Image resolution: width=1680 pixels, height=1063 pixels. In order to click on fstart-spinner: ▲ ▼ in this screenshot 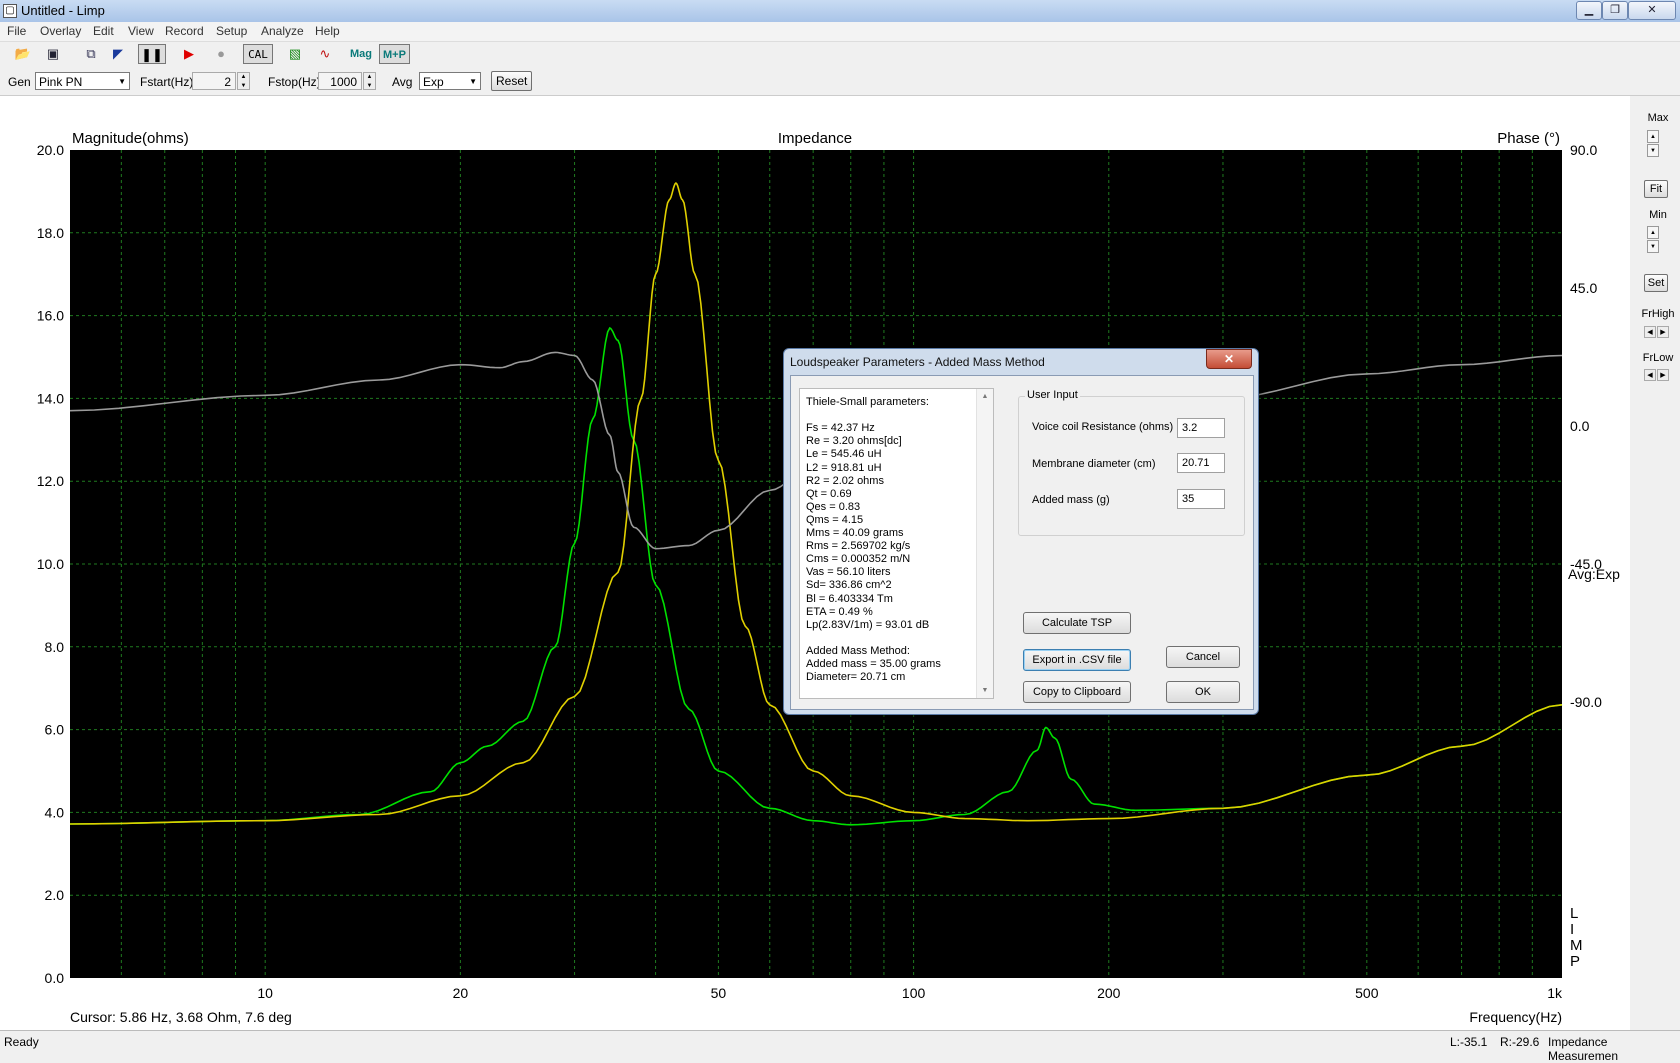, I will do `click(243, 81)`.